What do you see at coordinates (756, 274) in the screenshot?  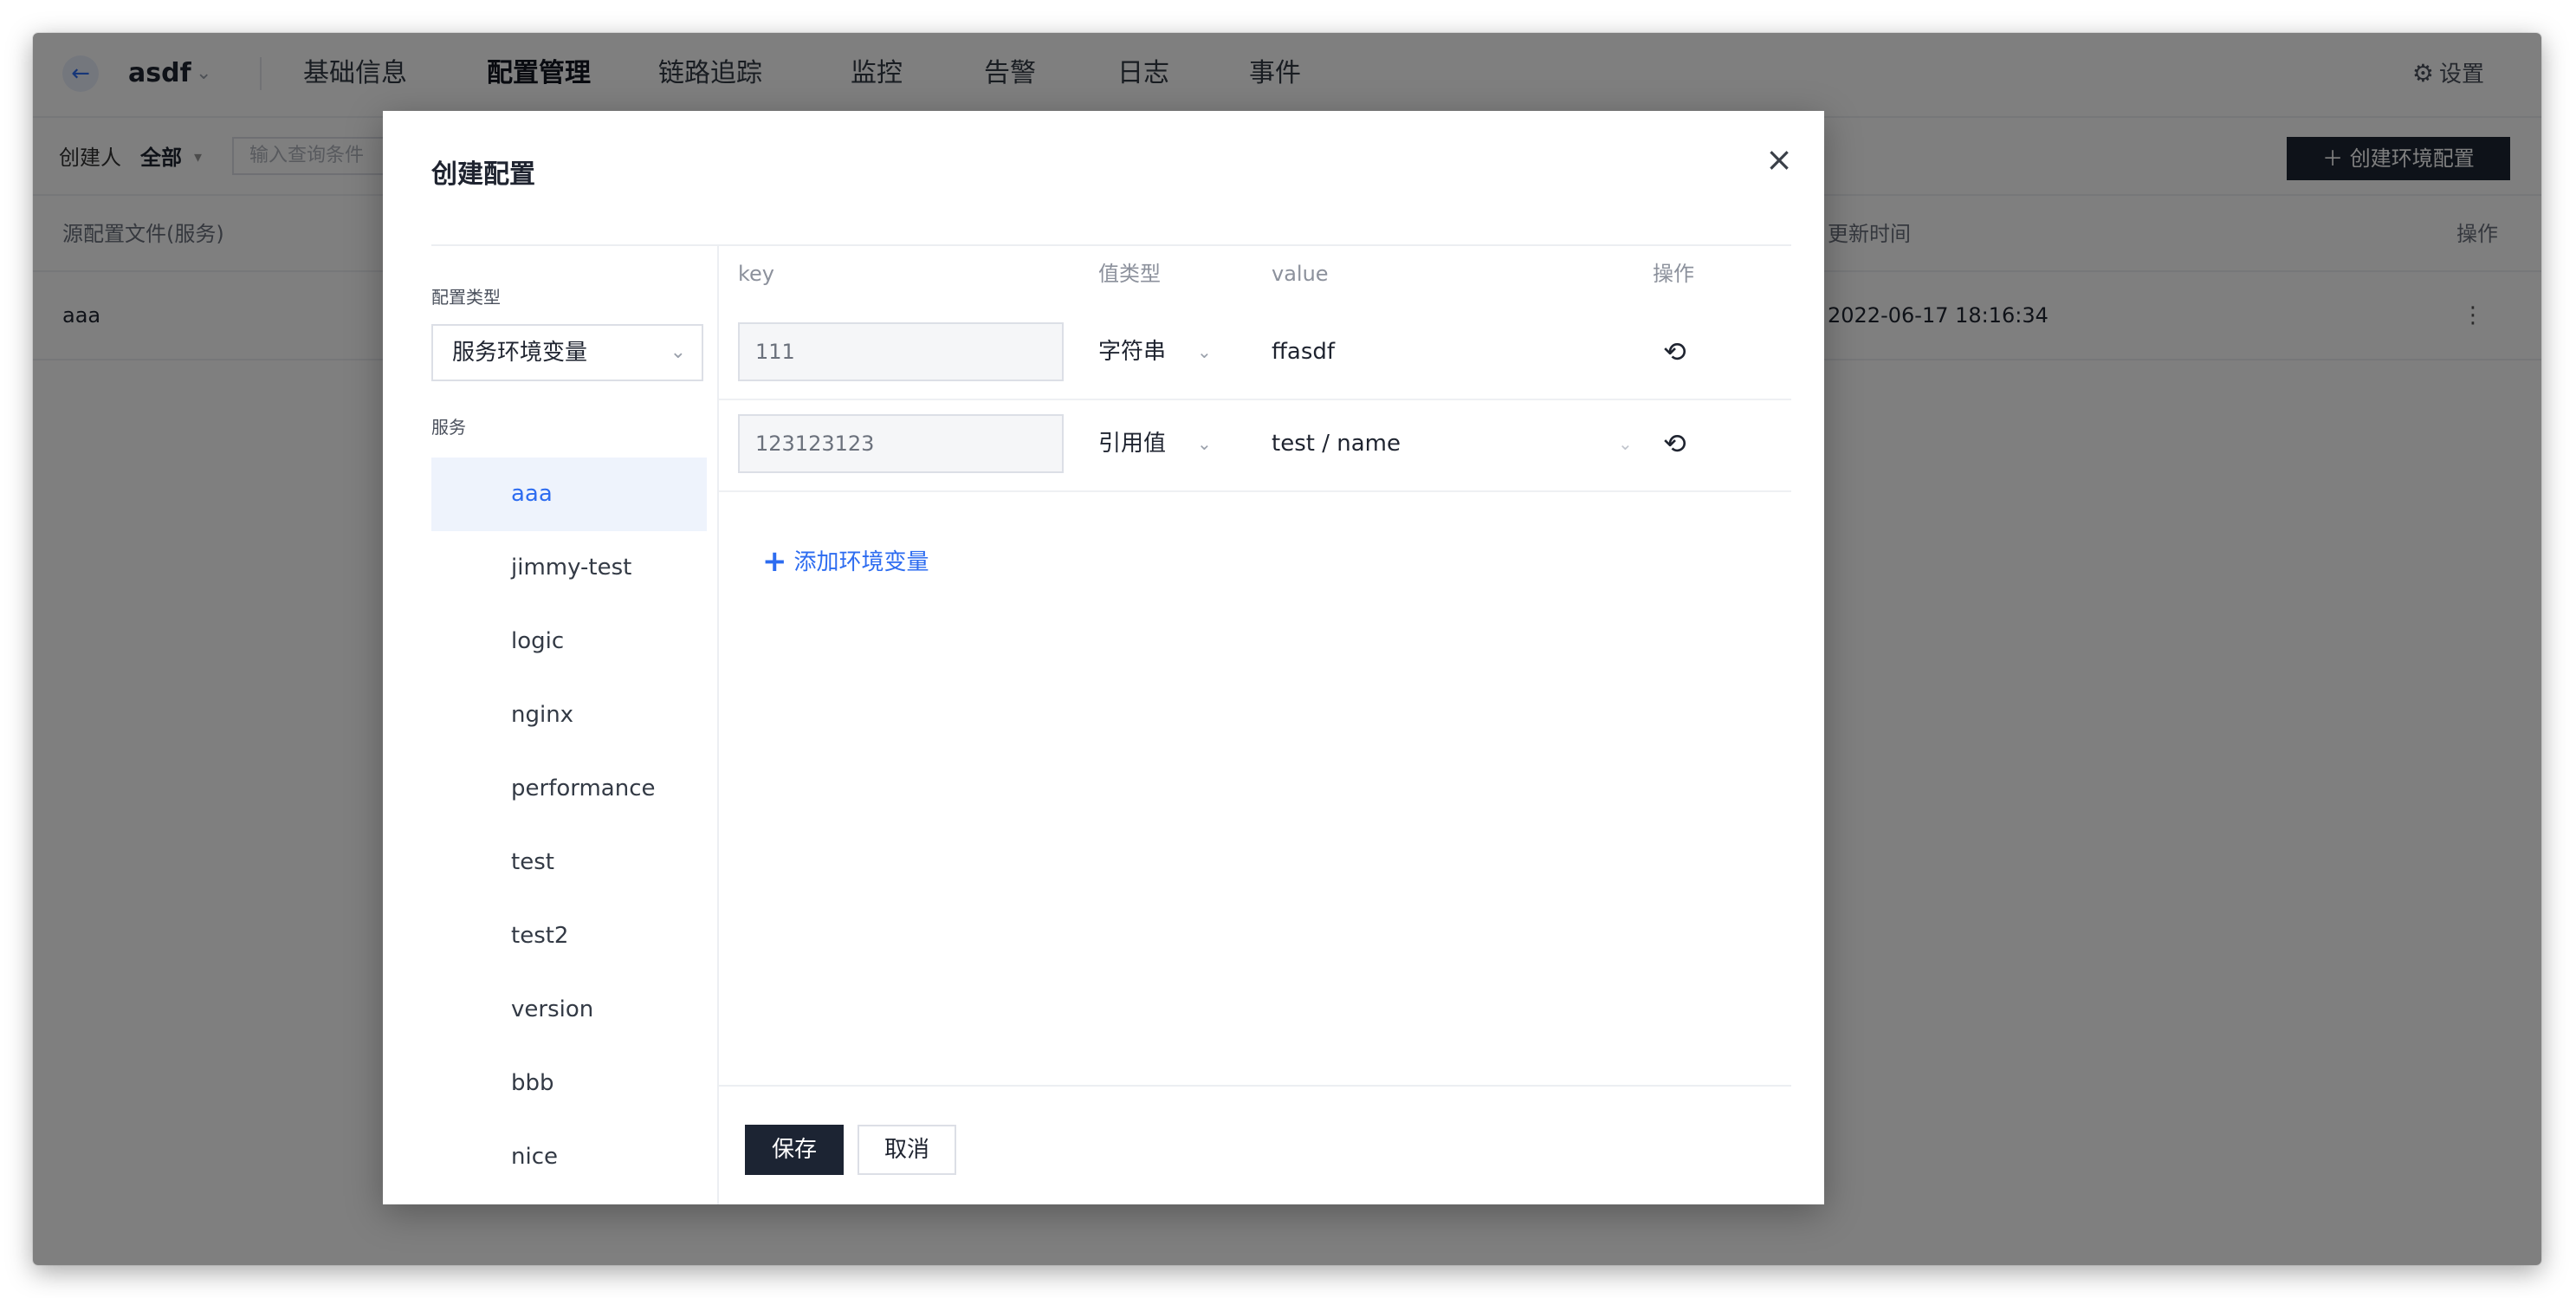 I see `column-key: key` at bounding box center [756, 274].